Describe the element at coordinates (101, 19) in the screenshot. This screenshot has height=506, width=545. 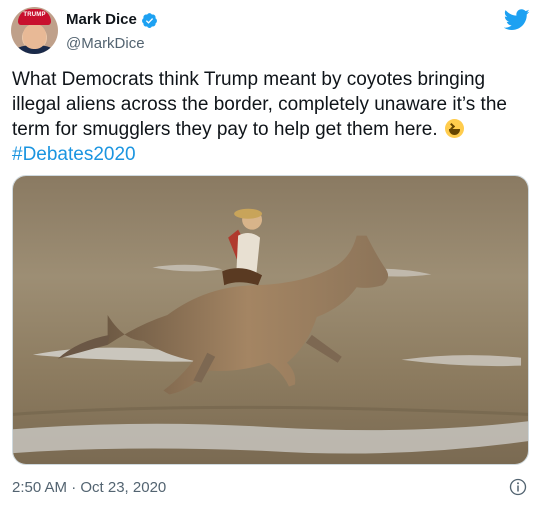
I see `author-display-name-text: Mark Dice` at that location.